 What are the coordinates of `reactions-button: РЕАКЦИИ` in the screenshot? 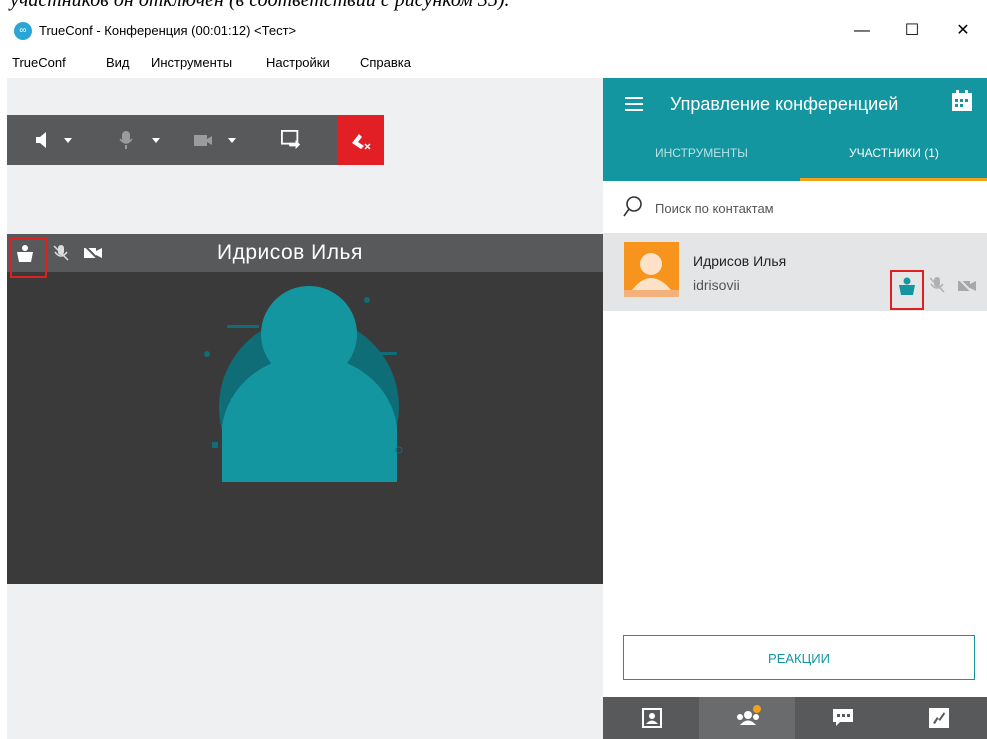 It's located at (799, 657).